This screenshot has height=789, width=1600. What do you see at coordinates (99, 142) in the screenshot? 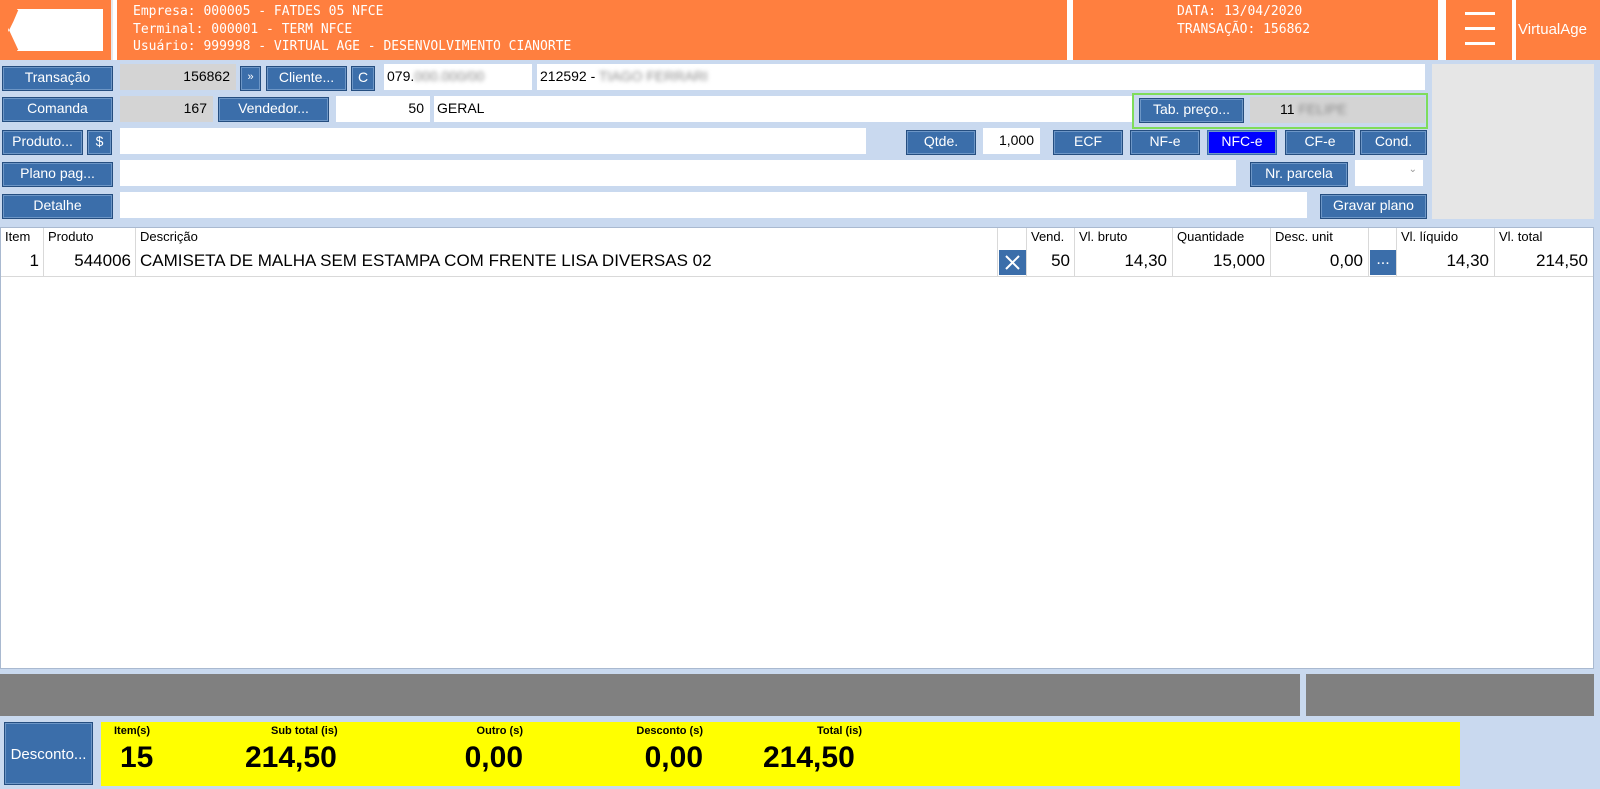
I see `price-lookup-button: $` at bounding box center [99, 142].